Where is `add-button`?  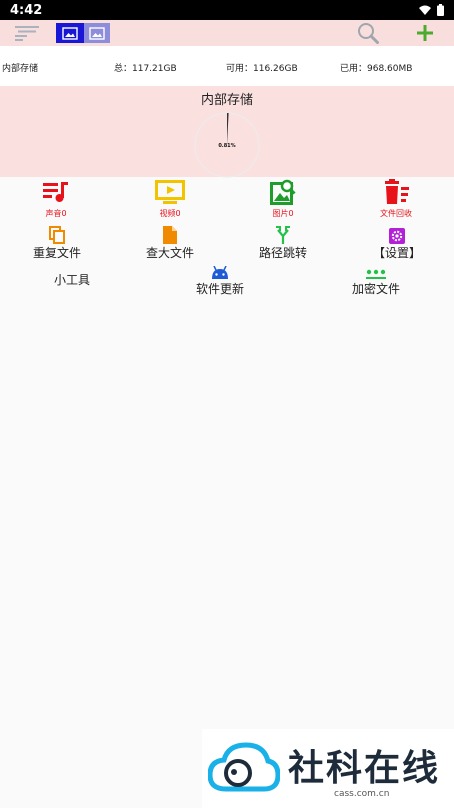 add-button is located at coordinates (425, 33).